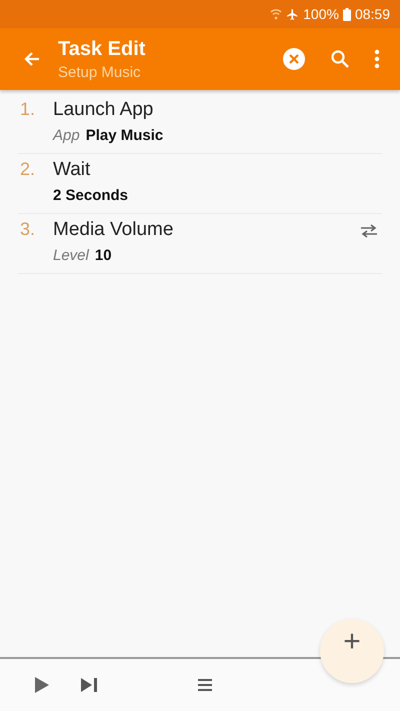  What do you see at coordinates (100, 72) in the screenshot?
I see `screen-subtitle: Setup Music` at bounding box center [100, 72].